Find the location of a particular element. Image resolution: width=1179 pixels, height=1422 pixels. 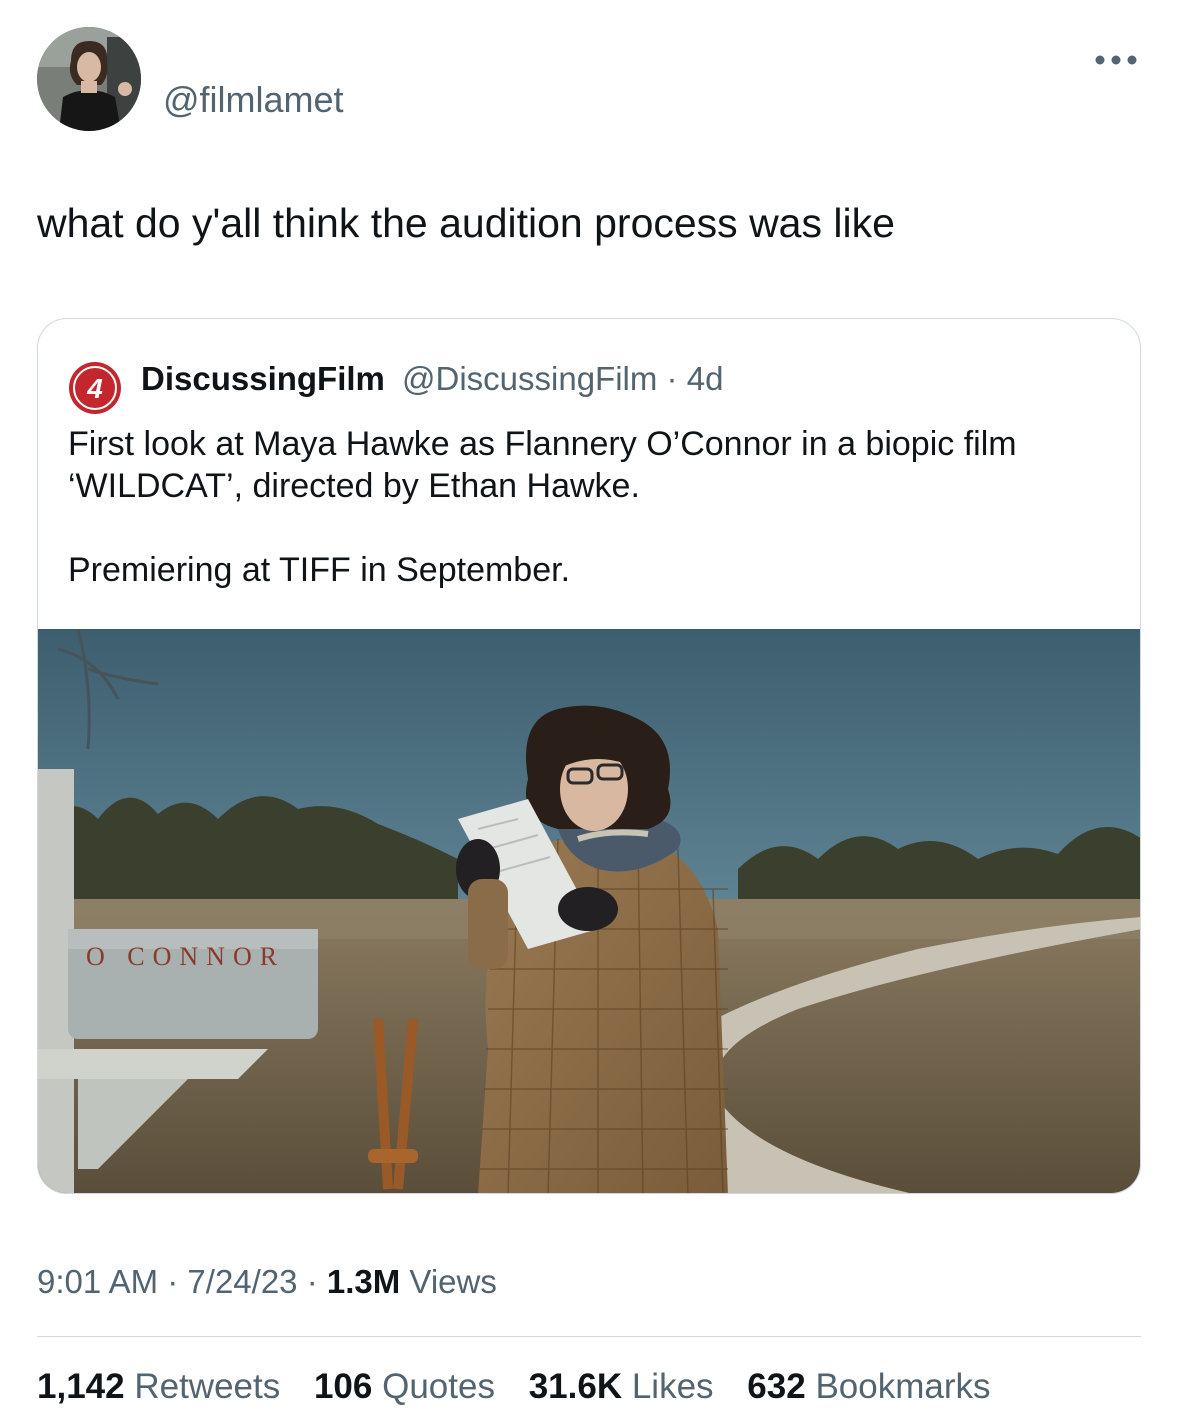

tweet-time: 9:01 AM is located at coordinates (97, 1281).